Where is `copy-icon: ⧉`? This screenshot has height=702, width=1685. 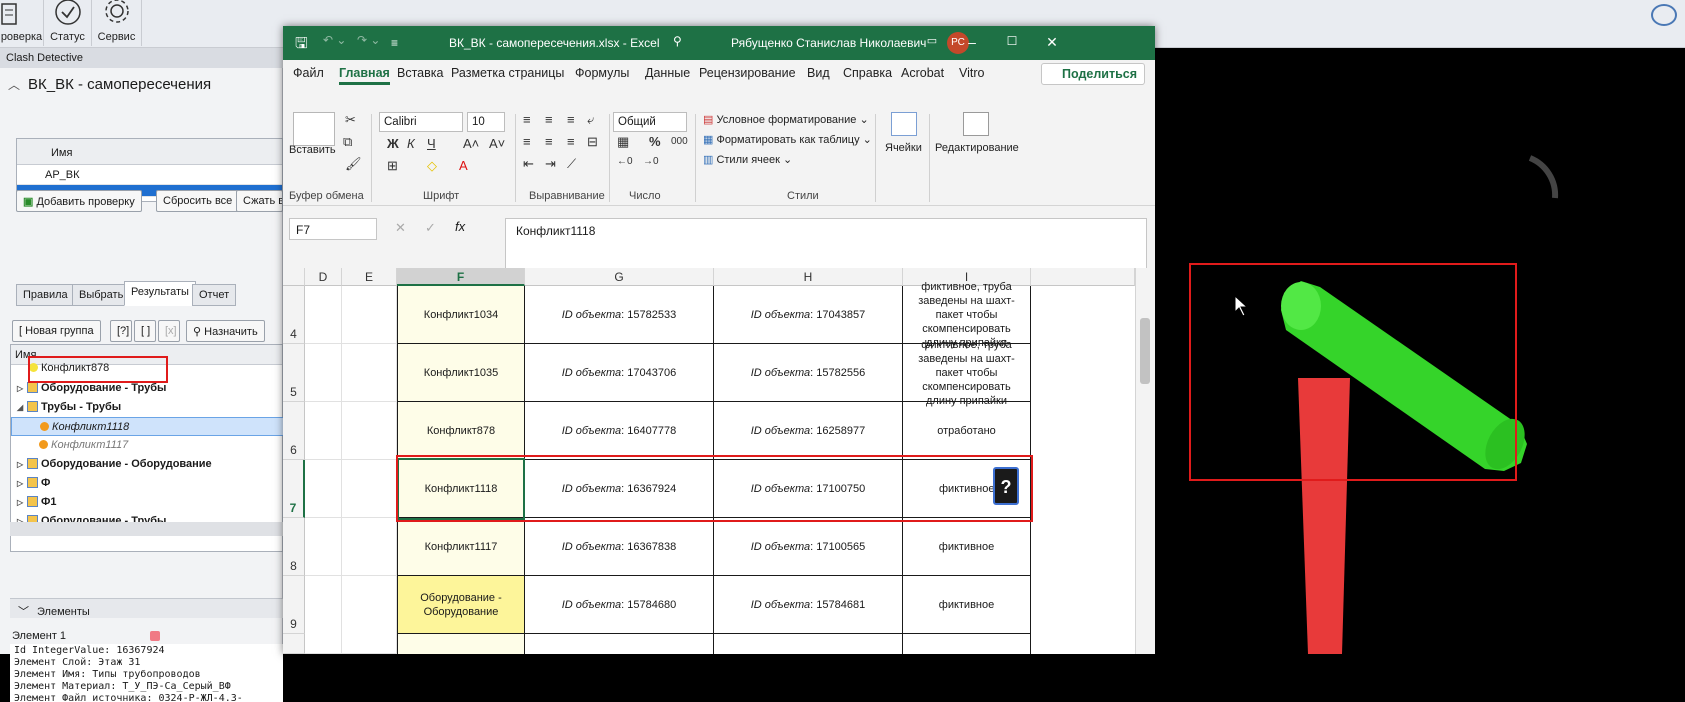
copy-icon: ⧉ is located at coordinates (347, 142).